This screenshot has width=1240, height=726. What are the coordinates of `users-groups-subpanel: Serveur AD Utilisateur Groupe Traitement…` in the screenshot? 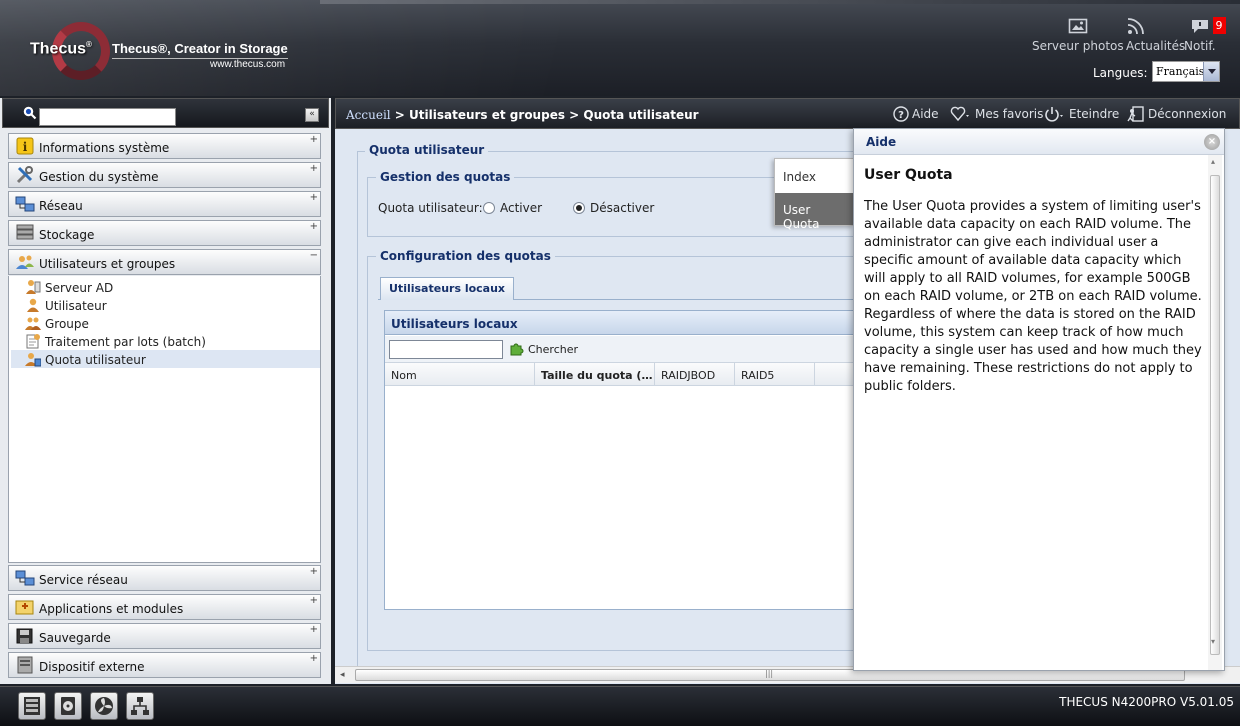 It's located at (164, 419).